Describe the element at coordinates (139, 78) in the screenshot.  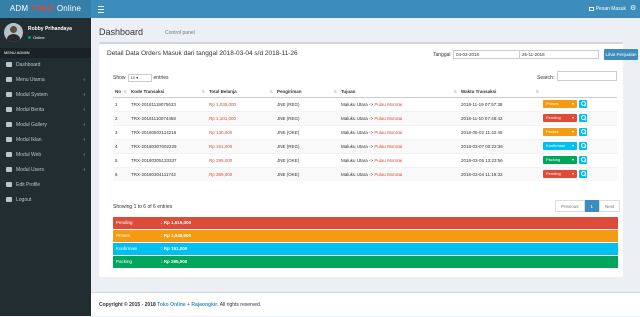
I see `entries-select: 10 ▾` at that location.